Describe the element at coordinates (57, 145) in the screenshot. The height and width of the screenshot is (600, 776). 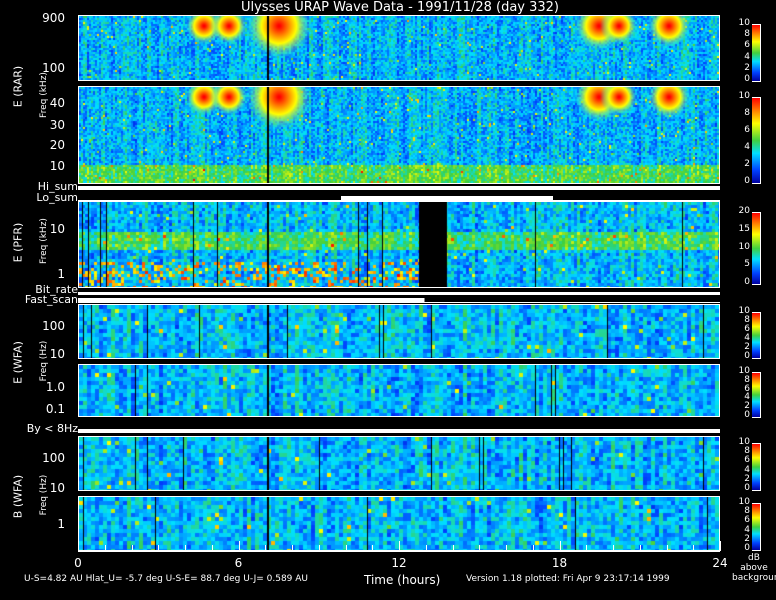
I see `y-tick-label: 20` at that location.